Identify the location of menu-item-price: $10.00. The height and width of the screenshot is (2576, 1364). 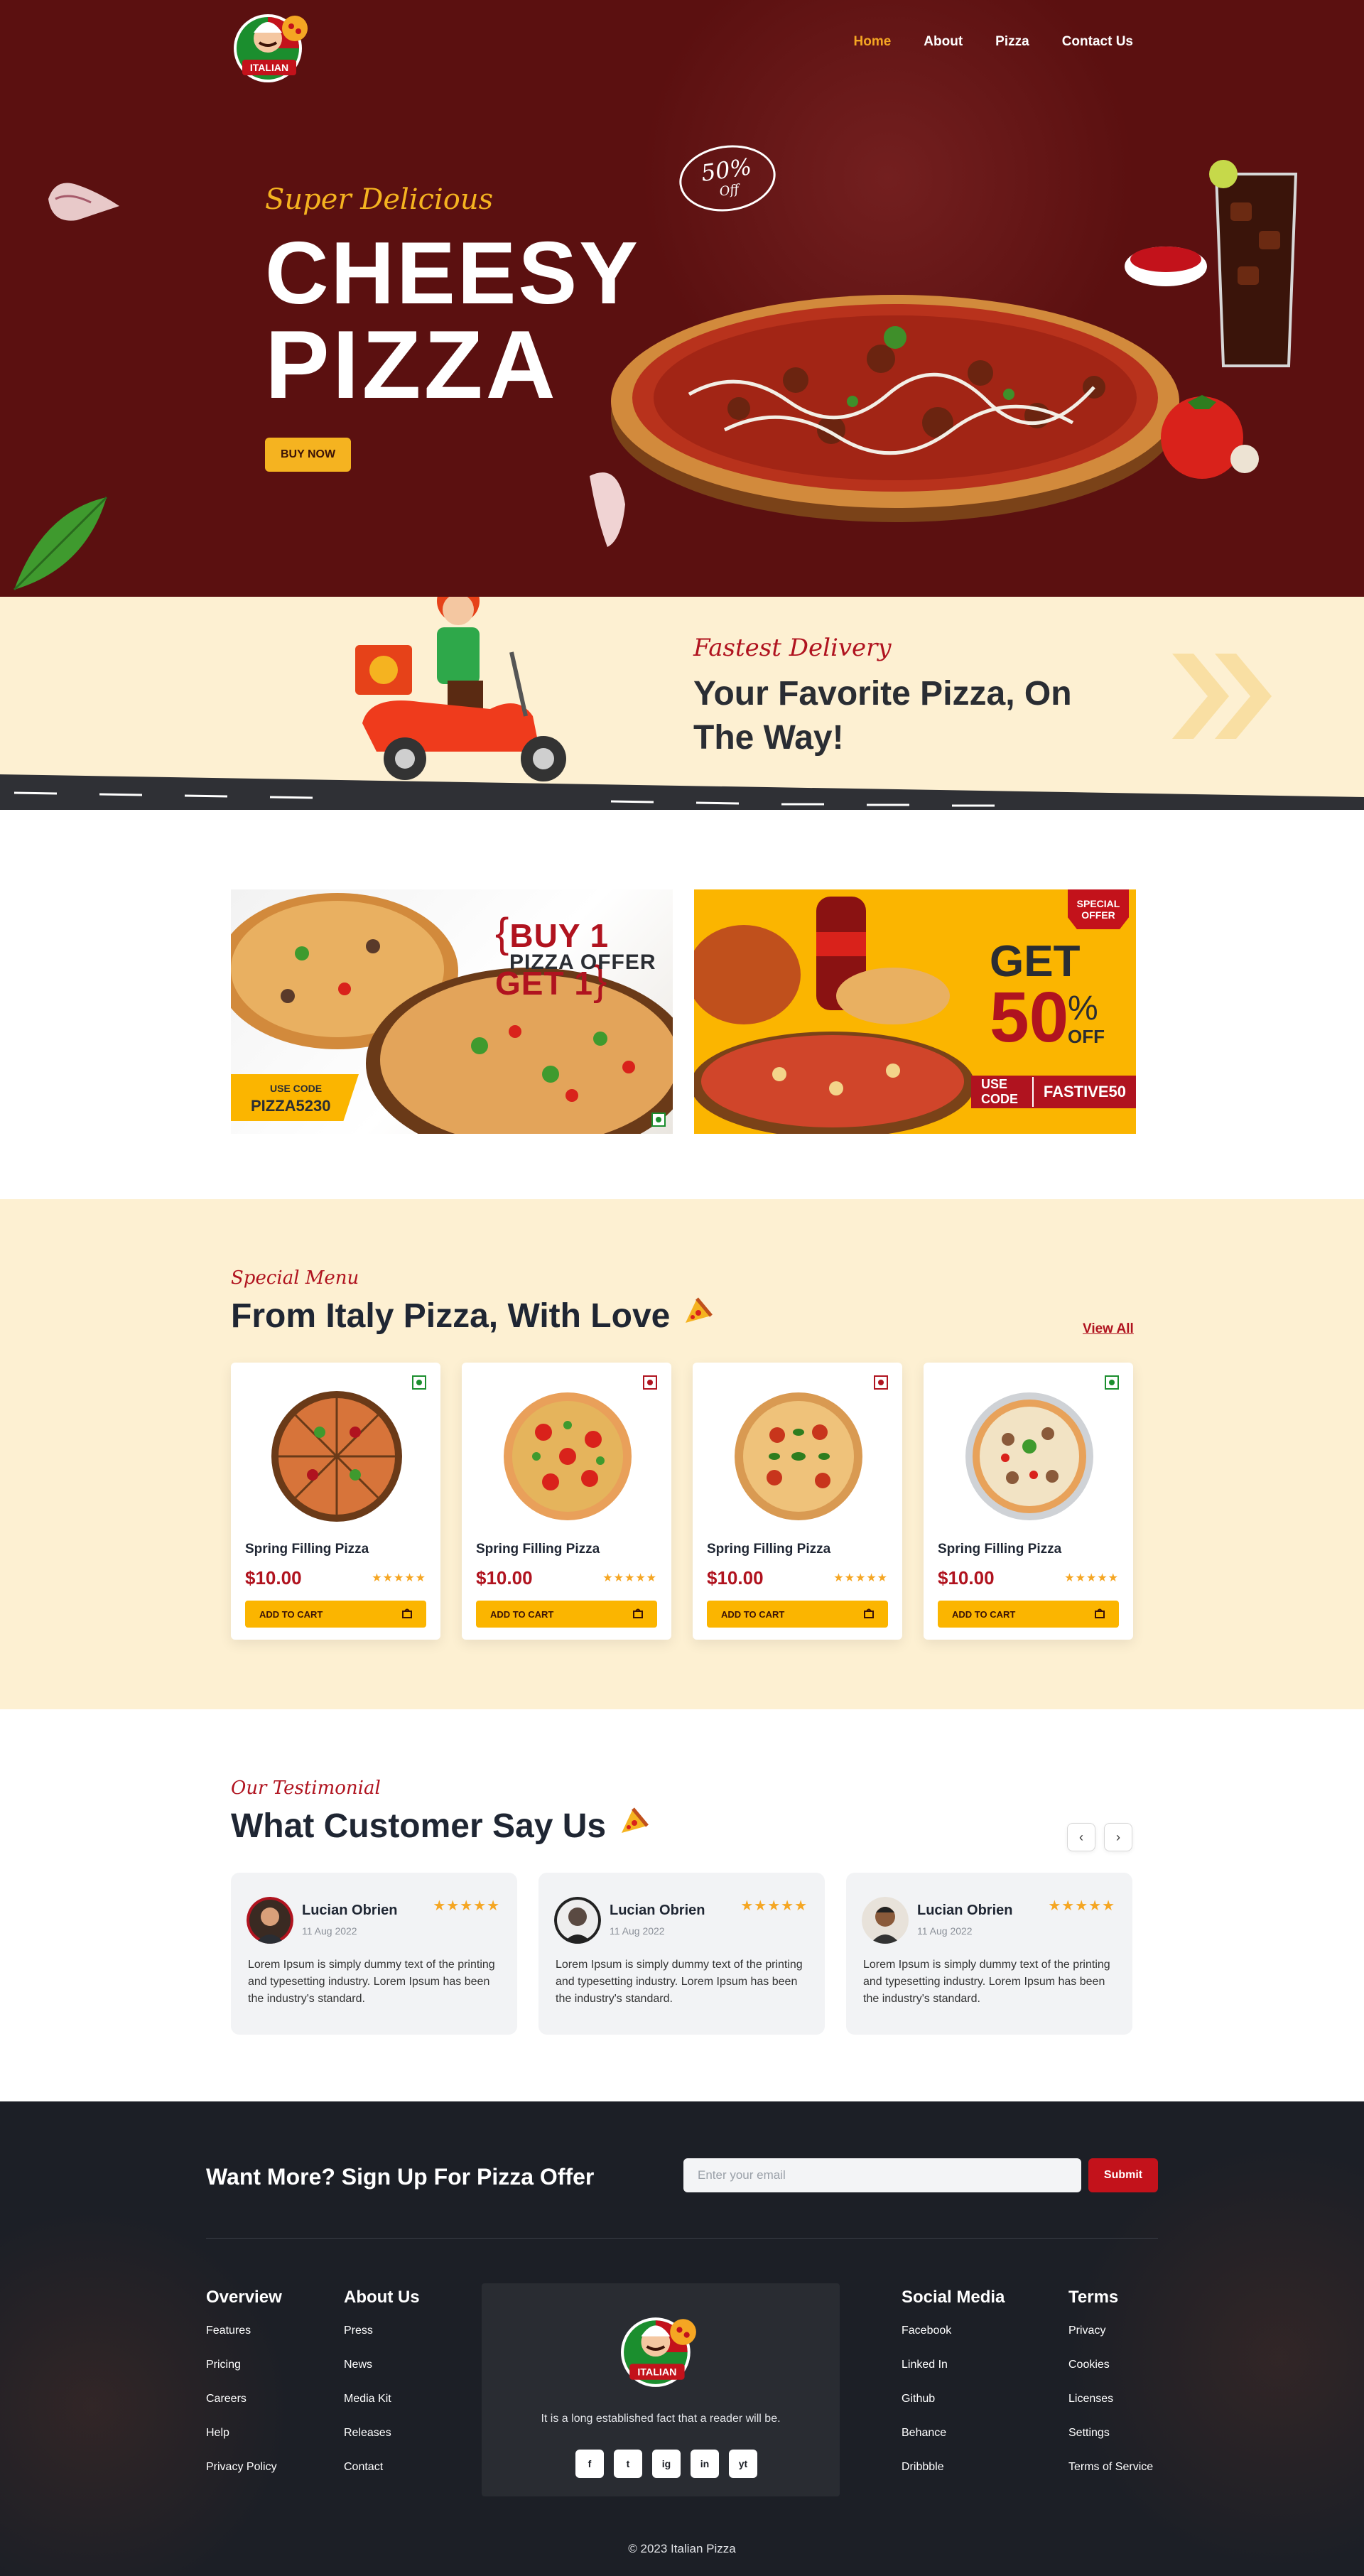
(967, 1578).